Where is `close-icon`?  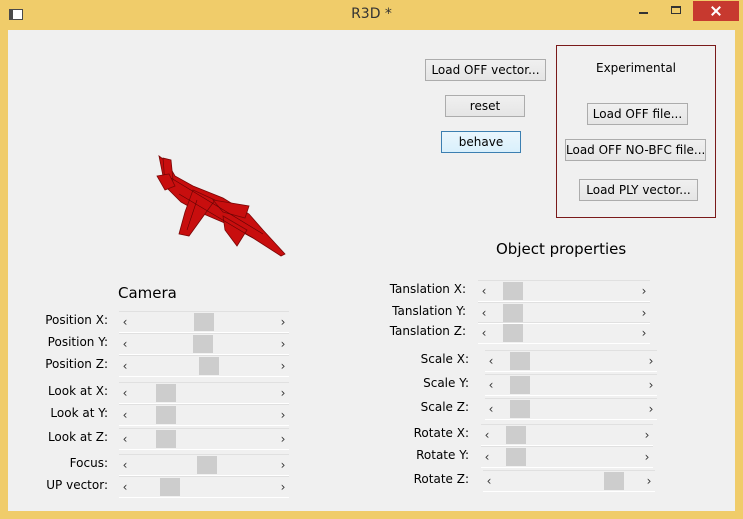 close-icon is located at coordinates (716, 11).